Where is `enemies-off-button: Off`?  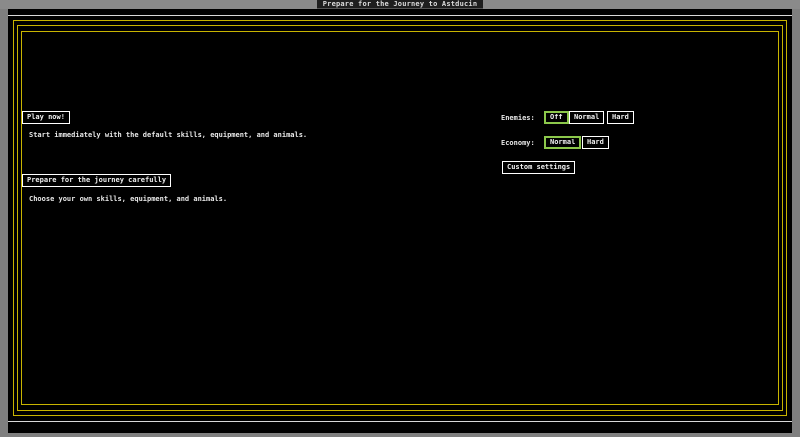 enemies-off-button: Off is located at coordinates (556, 117).